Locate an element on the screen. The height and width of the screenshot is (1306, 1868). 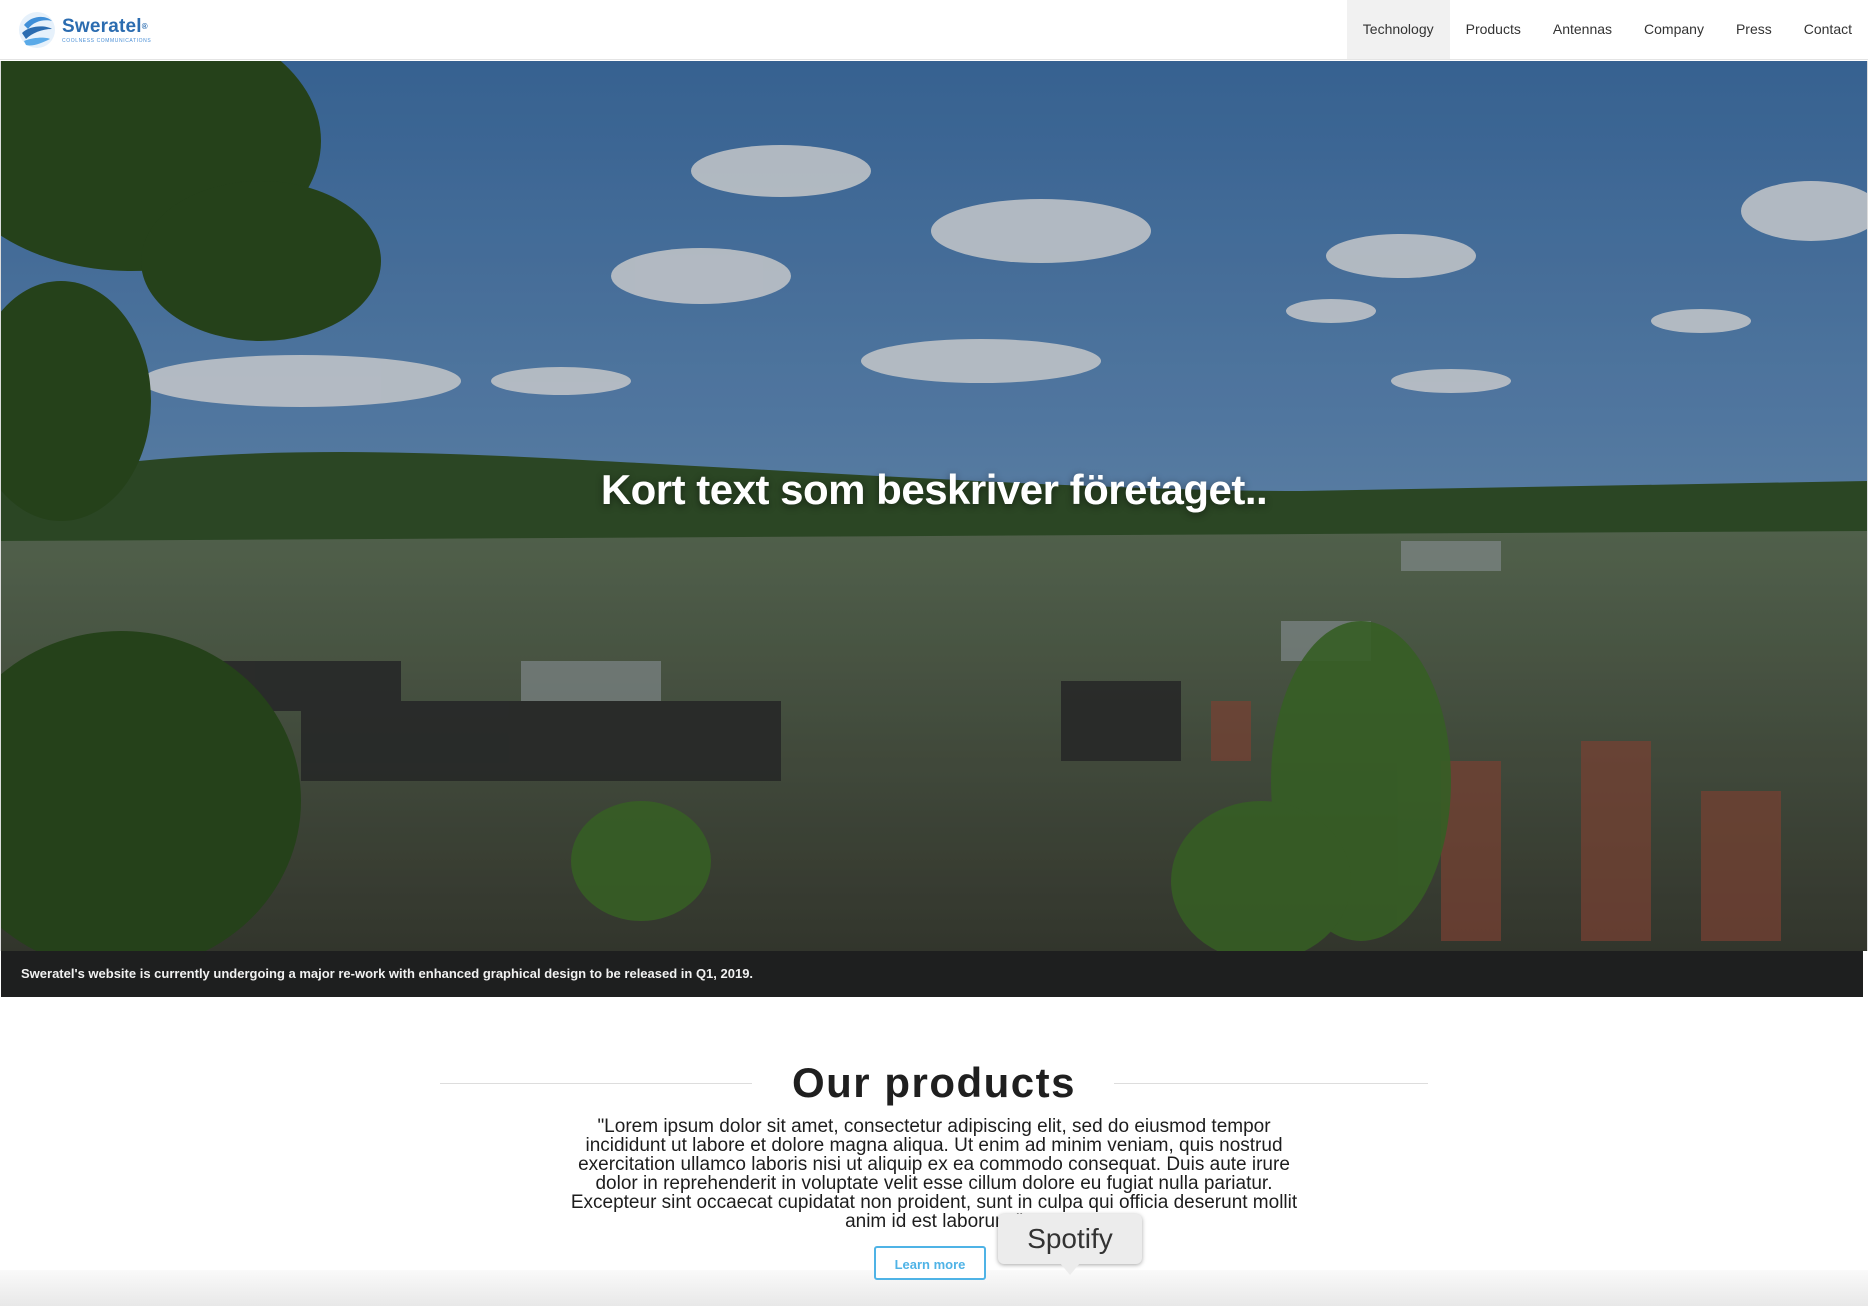
nav-products: Products is located at coordinates (1493, 29).